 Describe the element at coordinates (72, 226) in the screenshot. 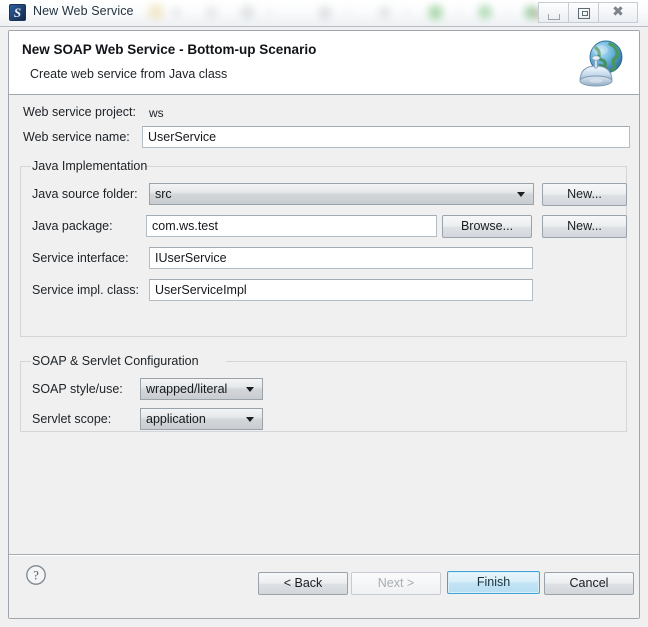

I see `java-package-label: Java package:` at that location.